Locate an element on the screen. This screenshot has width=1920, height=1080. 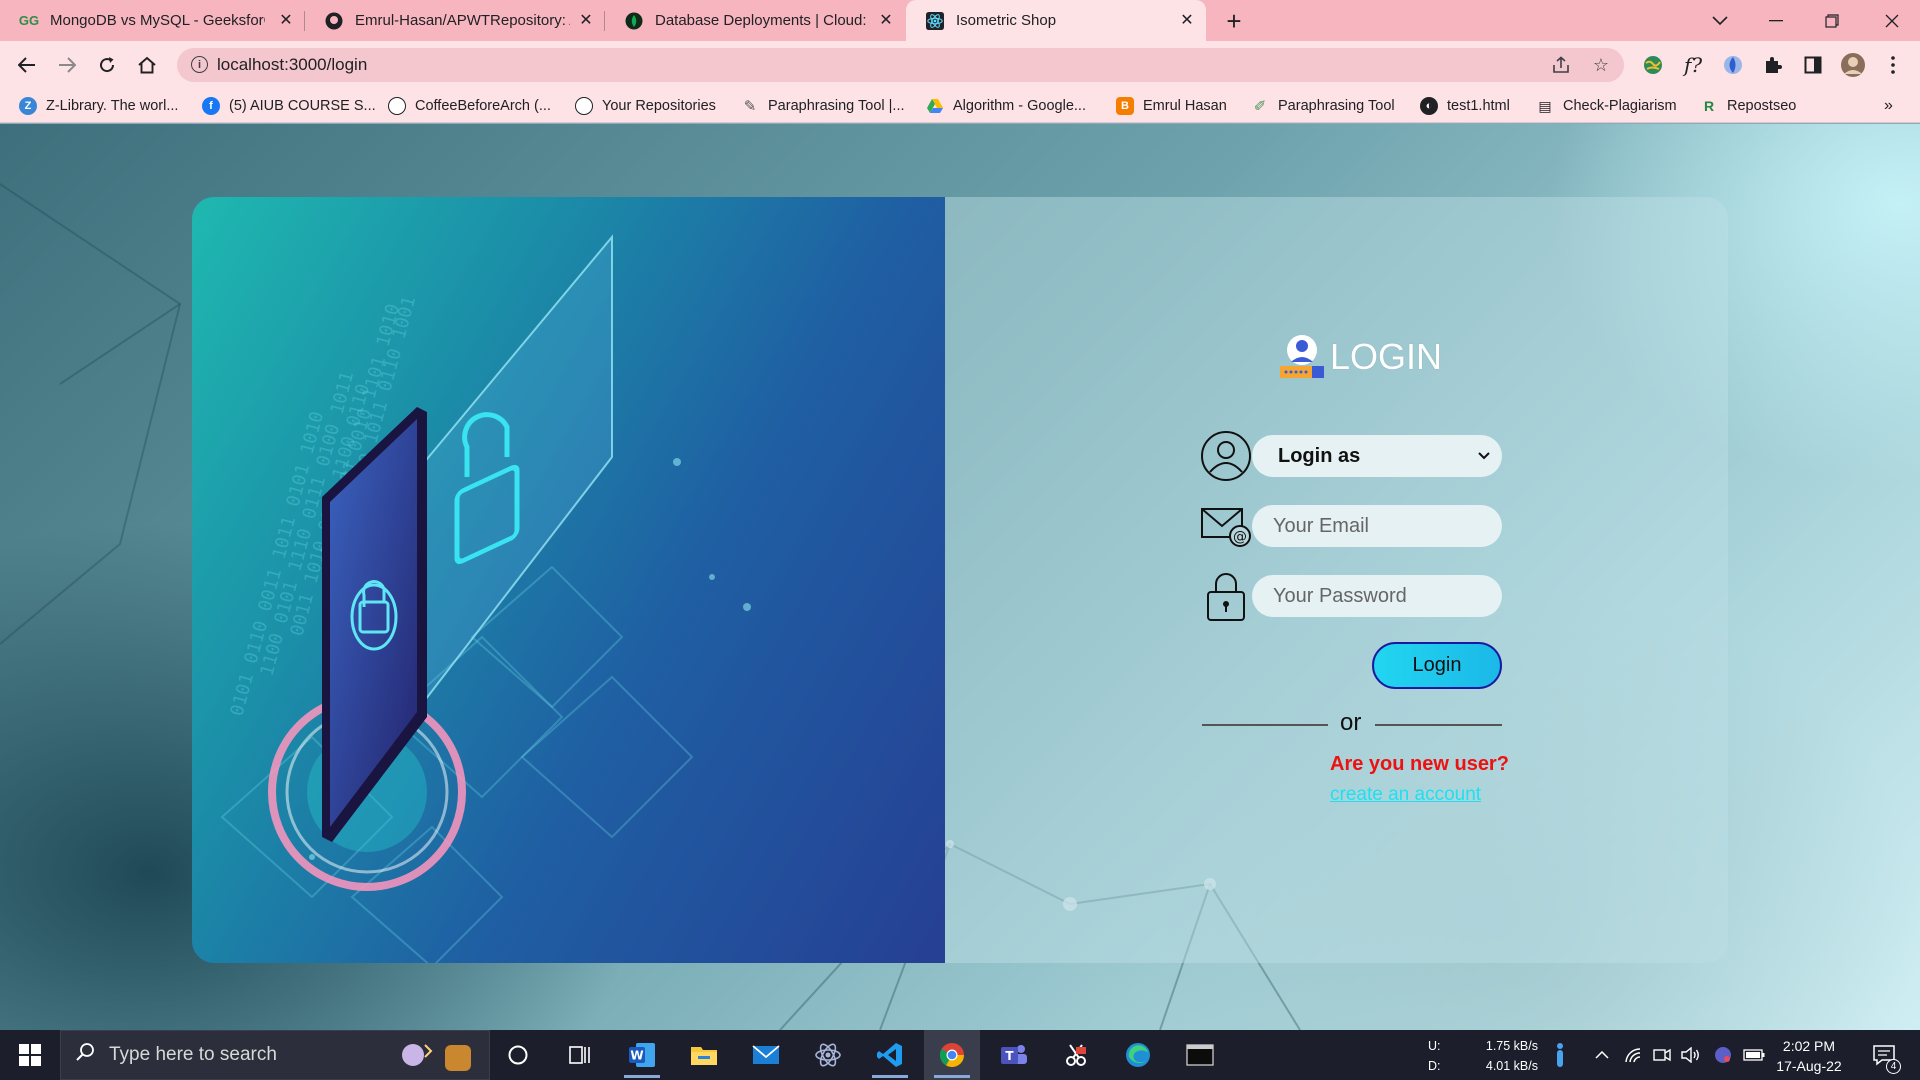
chrome-icon is located at coordinates (952, 1055).